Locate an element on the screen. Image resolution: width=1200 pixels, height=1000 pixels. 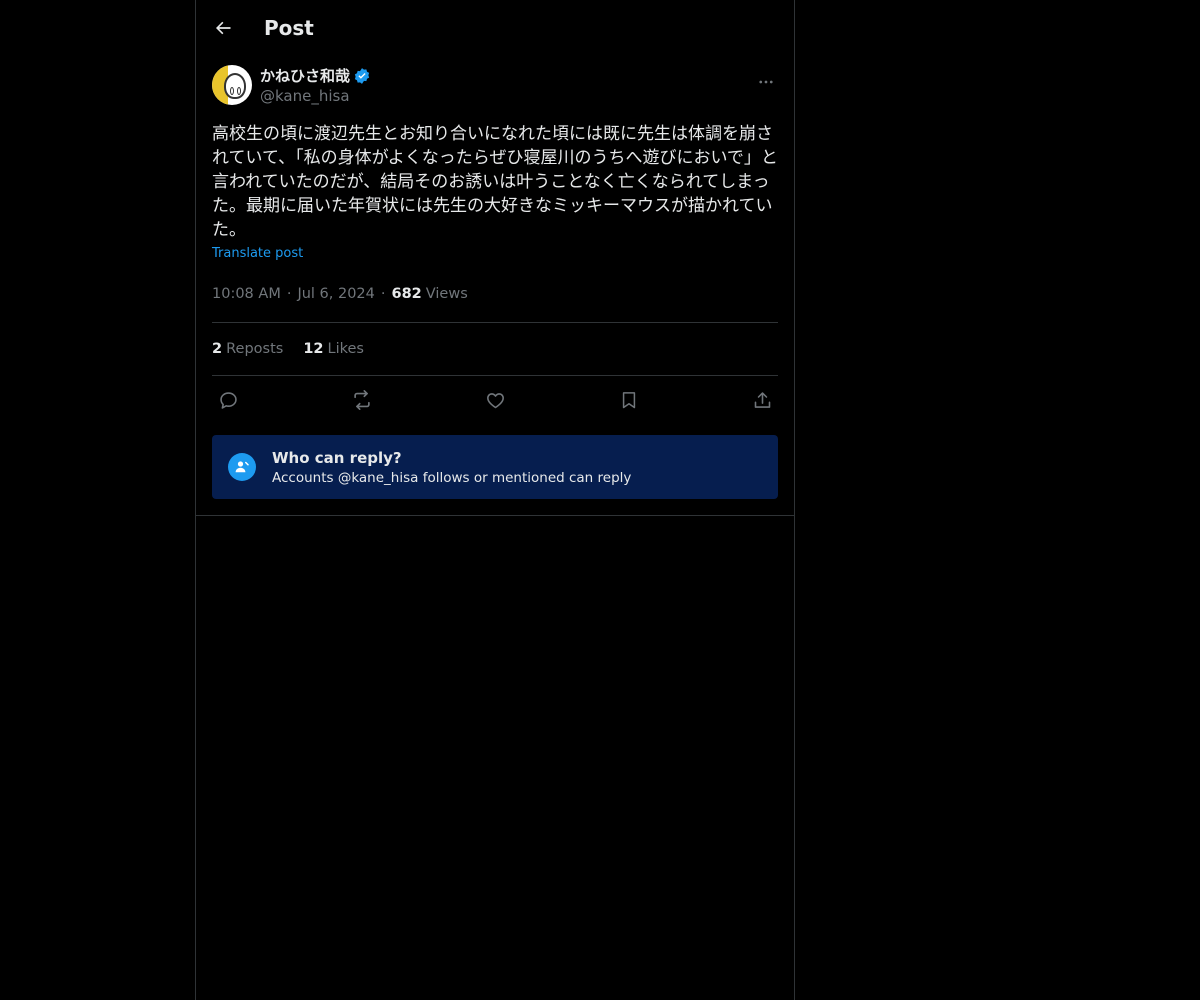
share-button is located at coordinates (762, 400).